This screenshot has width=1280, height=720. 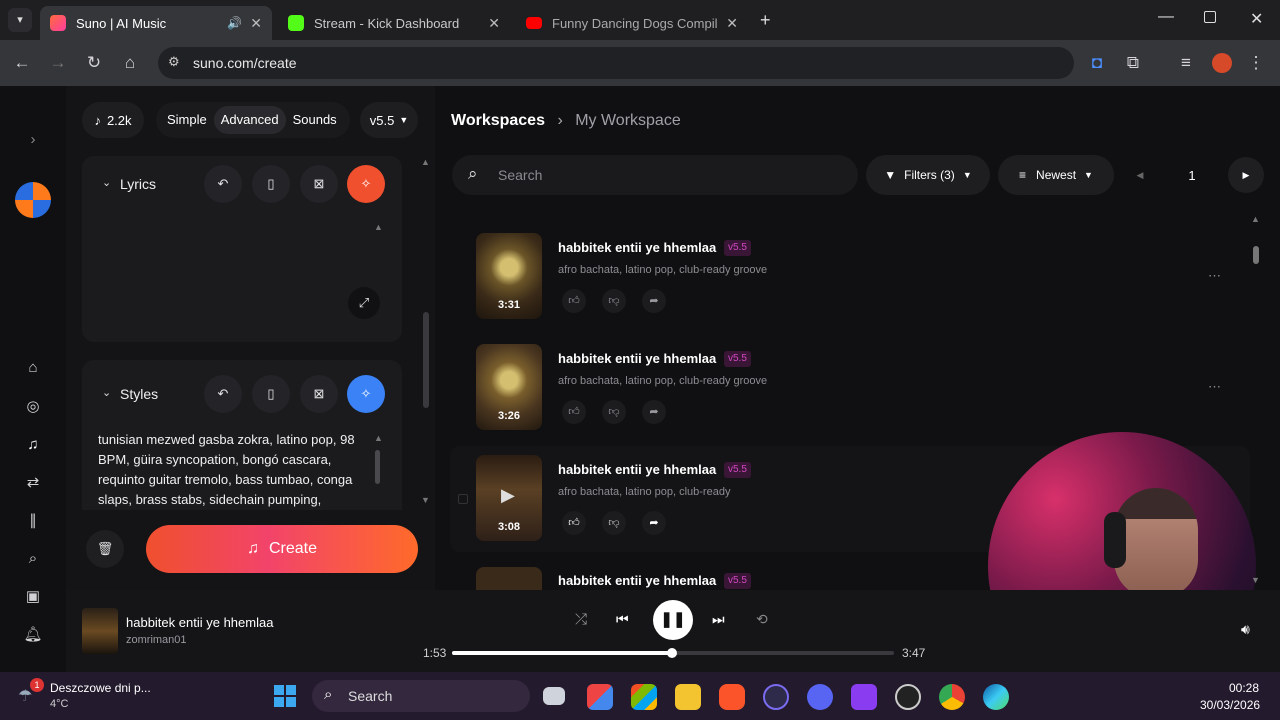 I want to click on previous-icon: ⏮︎, so click(x=622, y=619).